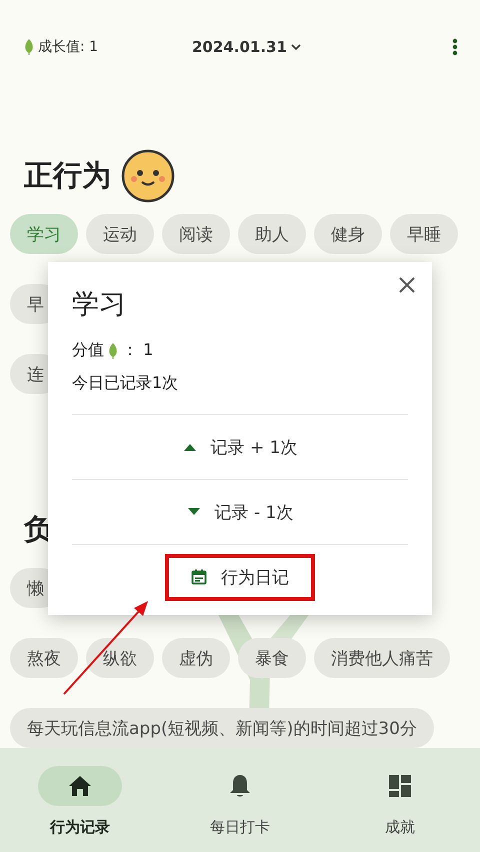 The height and width of the screenshot is (852, 480). Describe the element at coordinates (196, 234) in the screenshot. I see `behavior-chip: 阅读` at that location.